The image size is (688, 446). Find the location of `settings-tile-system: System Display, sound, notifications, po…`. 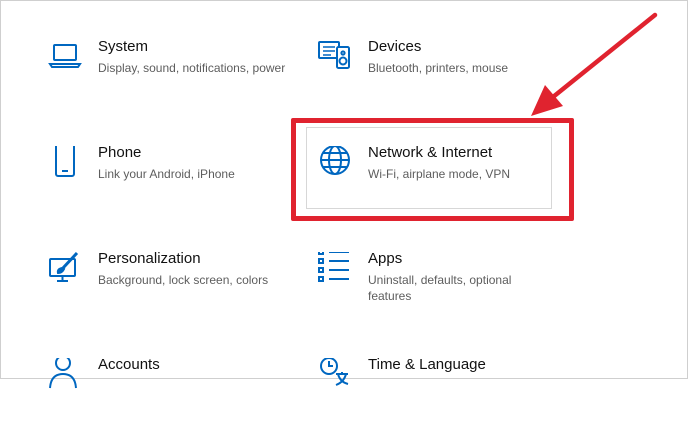

settings-tile-system: System Display, sound, notifications, po… is located at coordinates (173, 83).